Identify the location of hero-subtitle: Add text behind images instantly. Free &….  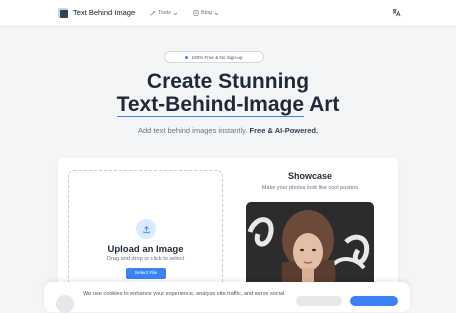
(228, 130).